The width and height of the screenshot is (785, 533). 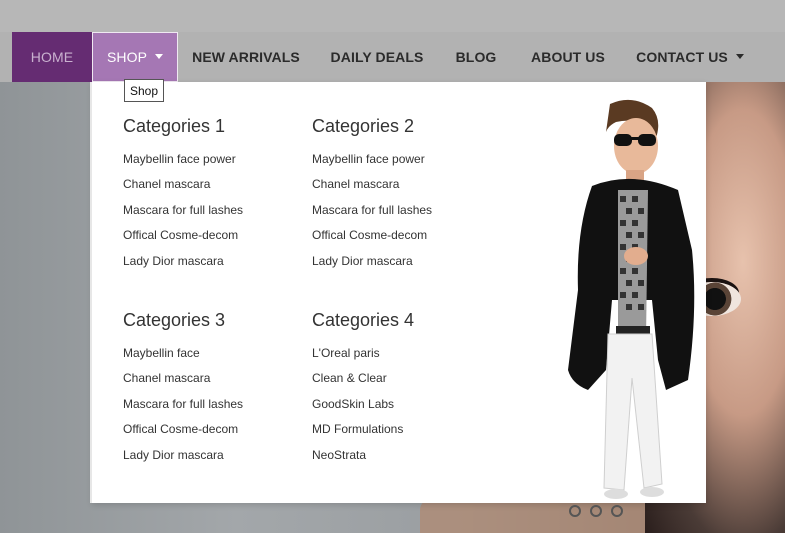 I want to click on nav-contact-us-label: CONTACT US, so click(x=682, y=57).